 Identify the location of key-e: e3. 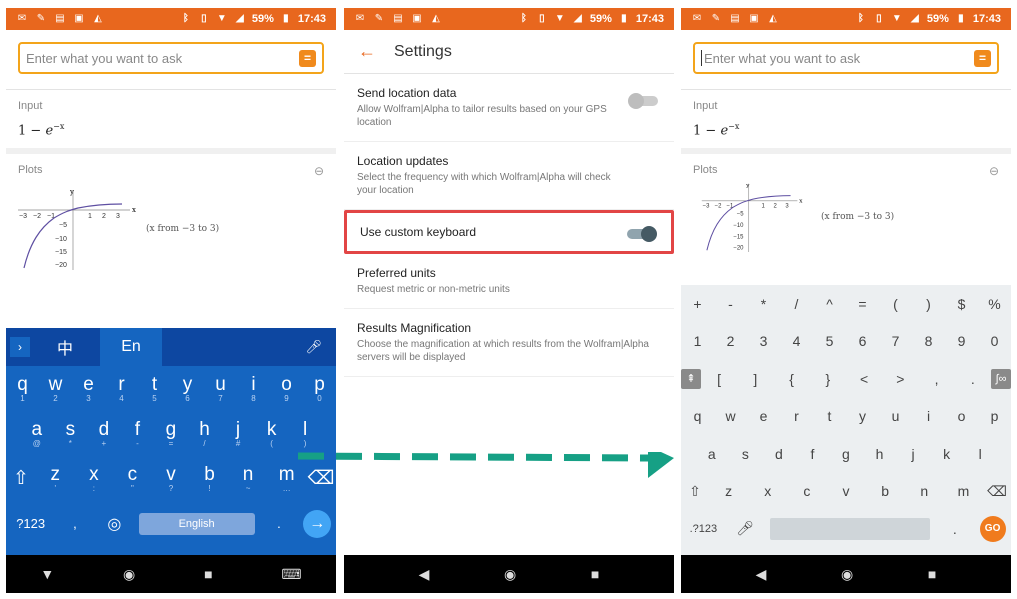
(89, 388).